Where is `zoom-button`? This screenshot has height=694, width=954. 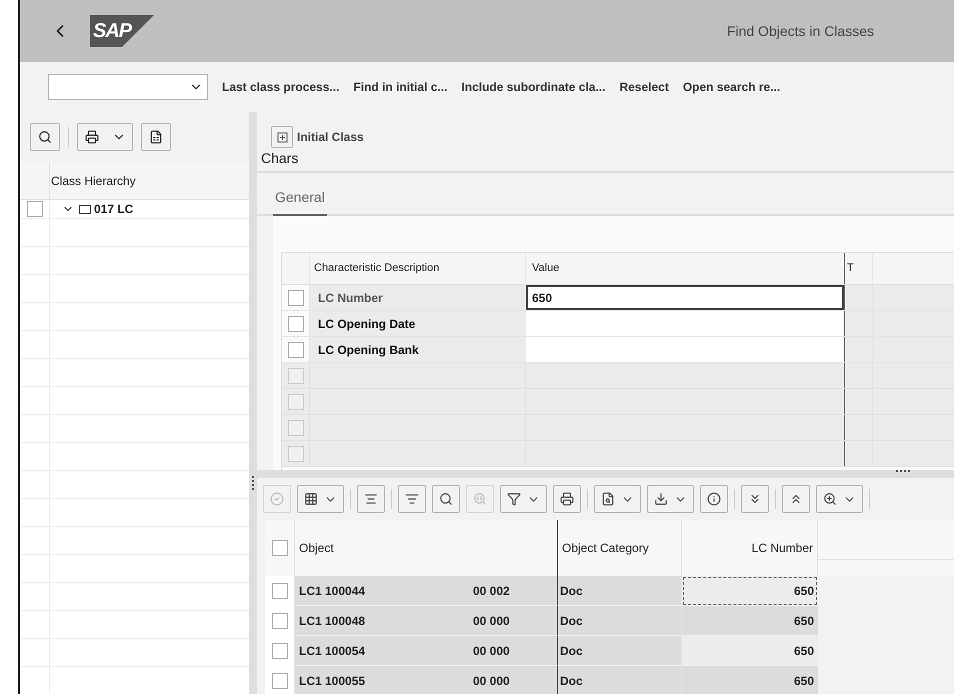
zoom-button is located at coordinates (839, 499).